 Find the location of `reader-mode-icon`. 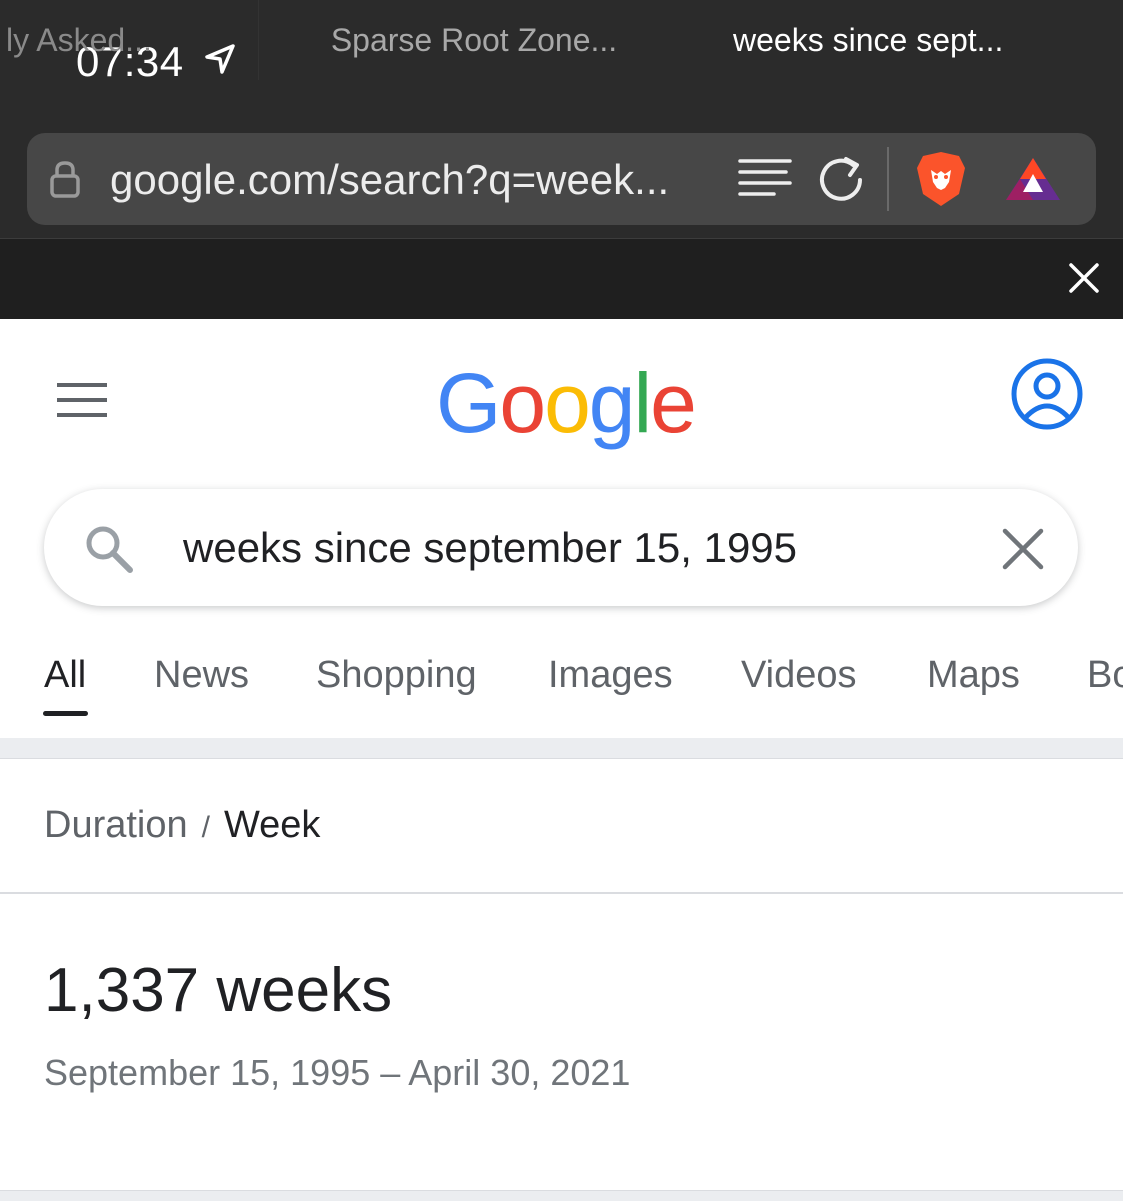

reader-mode-icon is located at coordinates (765, 179).